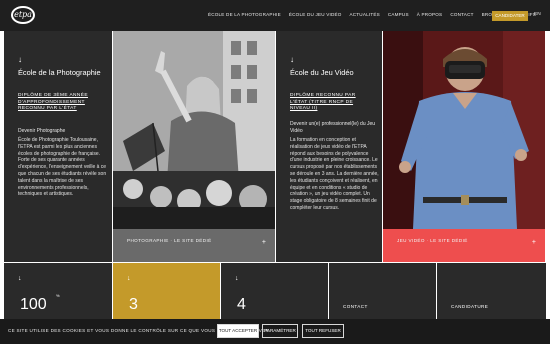  I want to click on photography-school-title: École de la Photographie, so click(63, 72).